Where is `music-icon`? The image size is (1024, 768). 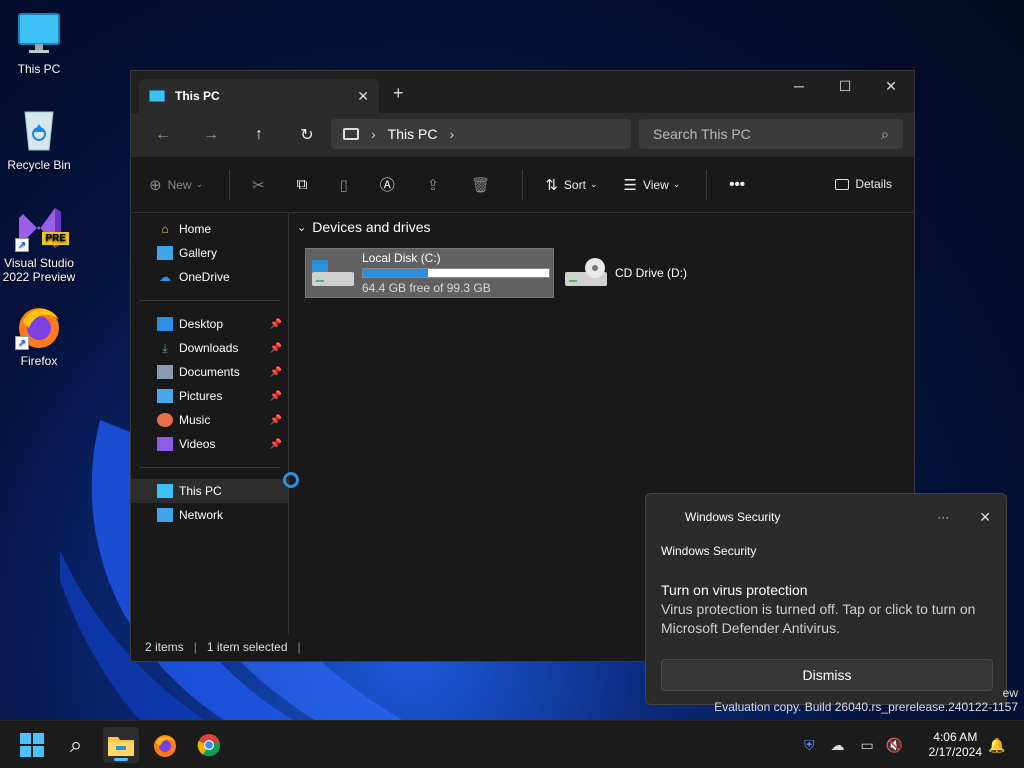 music-icon is located at coordinates (165, 420).